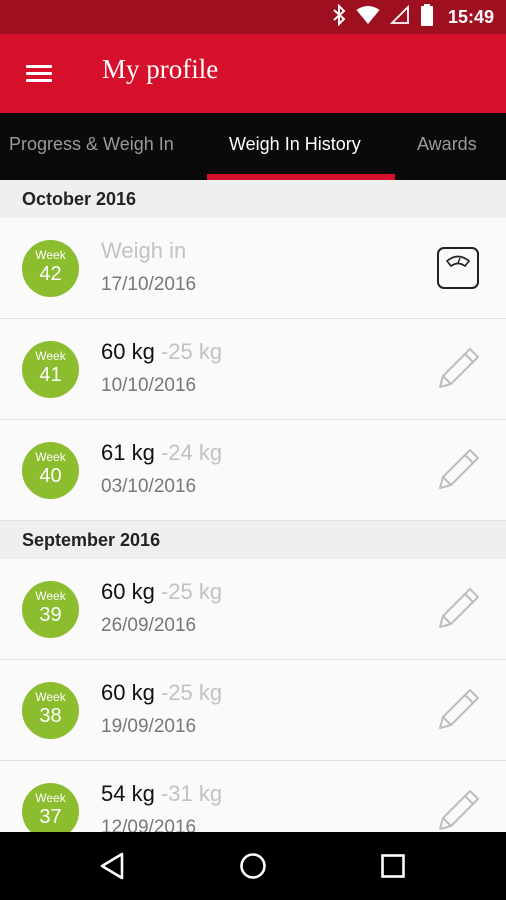  I want to click on week-badge: Week 38, so click(50, 710).